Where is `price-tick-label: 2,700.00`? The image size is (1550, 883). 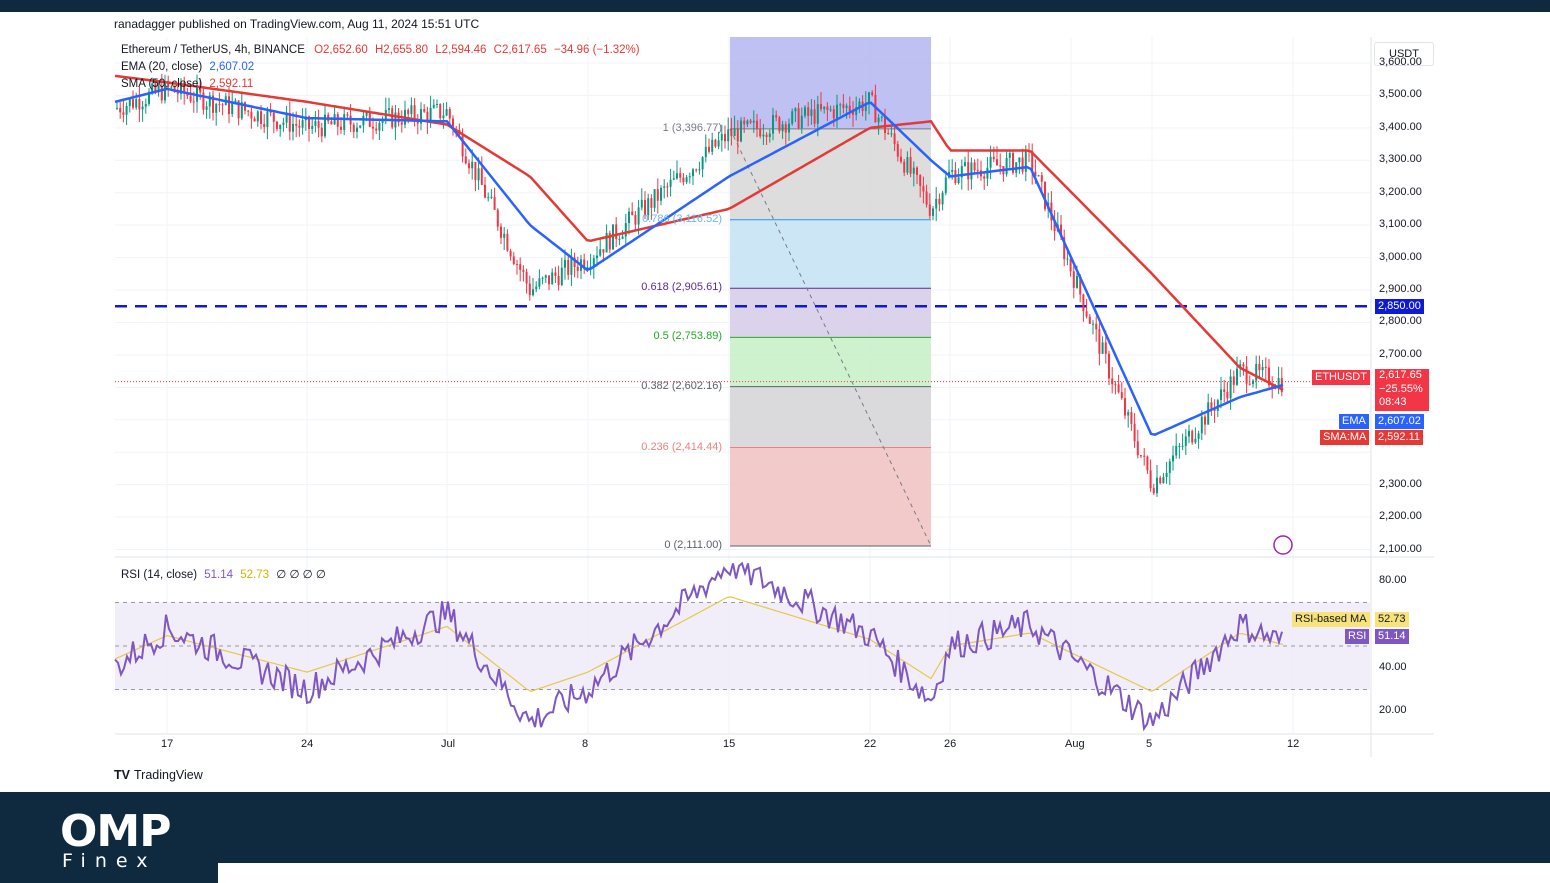 price-tick-label: 2,700.00 is located at coordinates (1400, 353).